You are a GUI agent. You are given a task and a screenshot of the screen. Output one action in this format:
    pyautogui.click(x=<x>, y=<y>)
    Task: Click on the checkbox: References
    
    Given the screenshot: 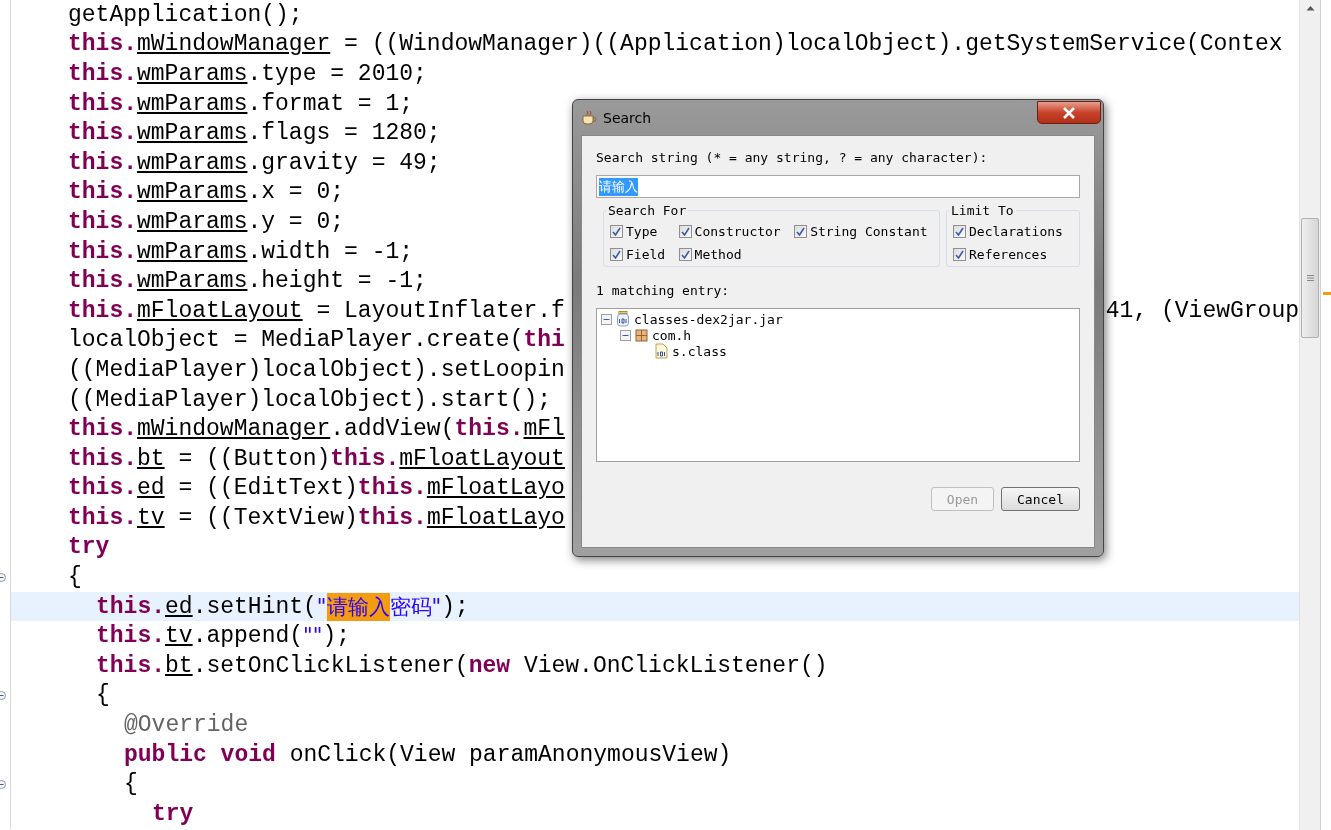 What is the action you would take?
    pyautogui.click(x=1013, y=254)
    